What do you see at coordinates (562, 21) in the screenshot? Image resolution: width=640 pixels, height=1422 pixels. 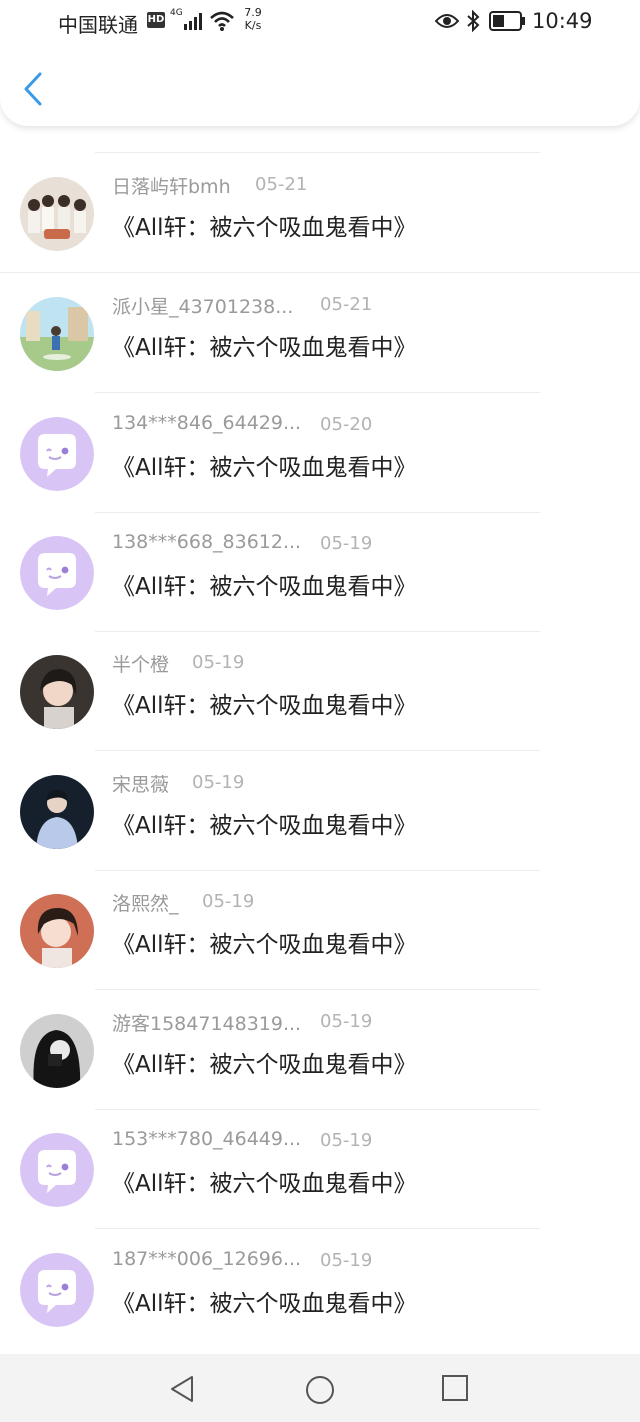 I see `clock-time: 10:49` at bounding box center [562, 21].